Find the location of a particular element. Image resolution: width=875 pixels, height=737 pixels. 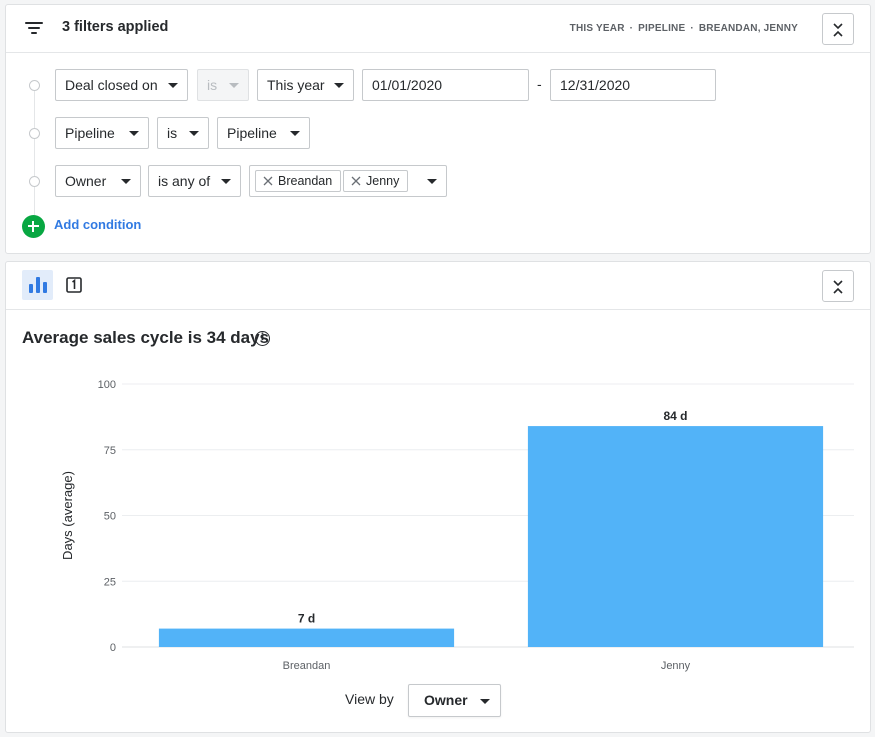

condition-3-field-label: Owner is located at coordinates (86, 181).